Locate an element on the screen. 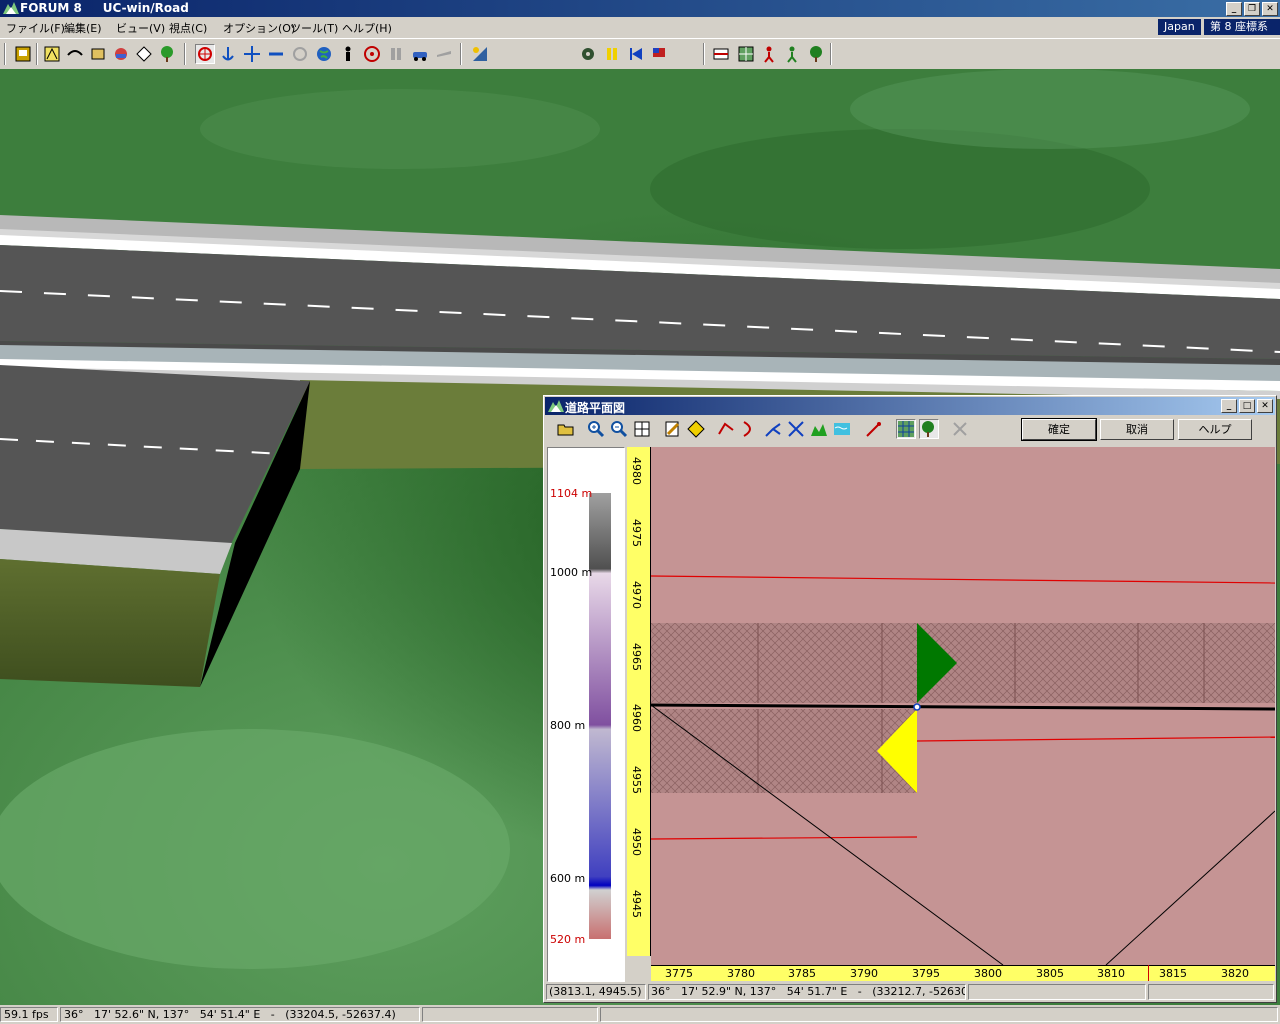 This screenshot has height=1024, width=1280. water-icon is located at coordinates (842, 429).